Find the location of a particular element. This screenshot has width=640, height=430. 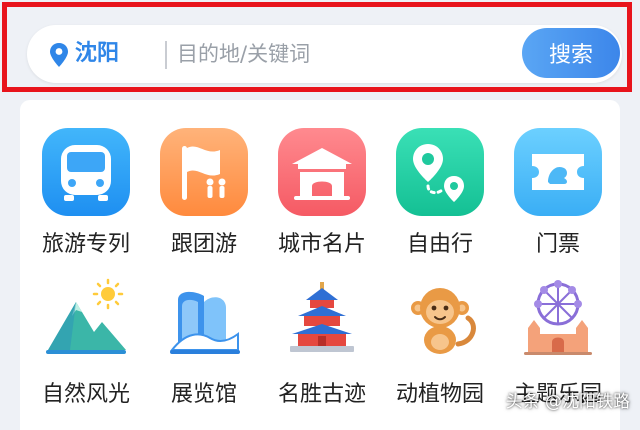

mountain-sun-icon is located at coordinates (86, 316).